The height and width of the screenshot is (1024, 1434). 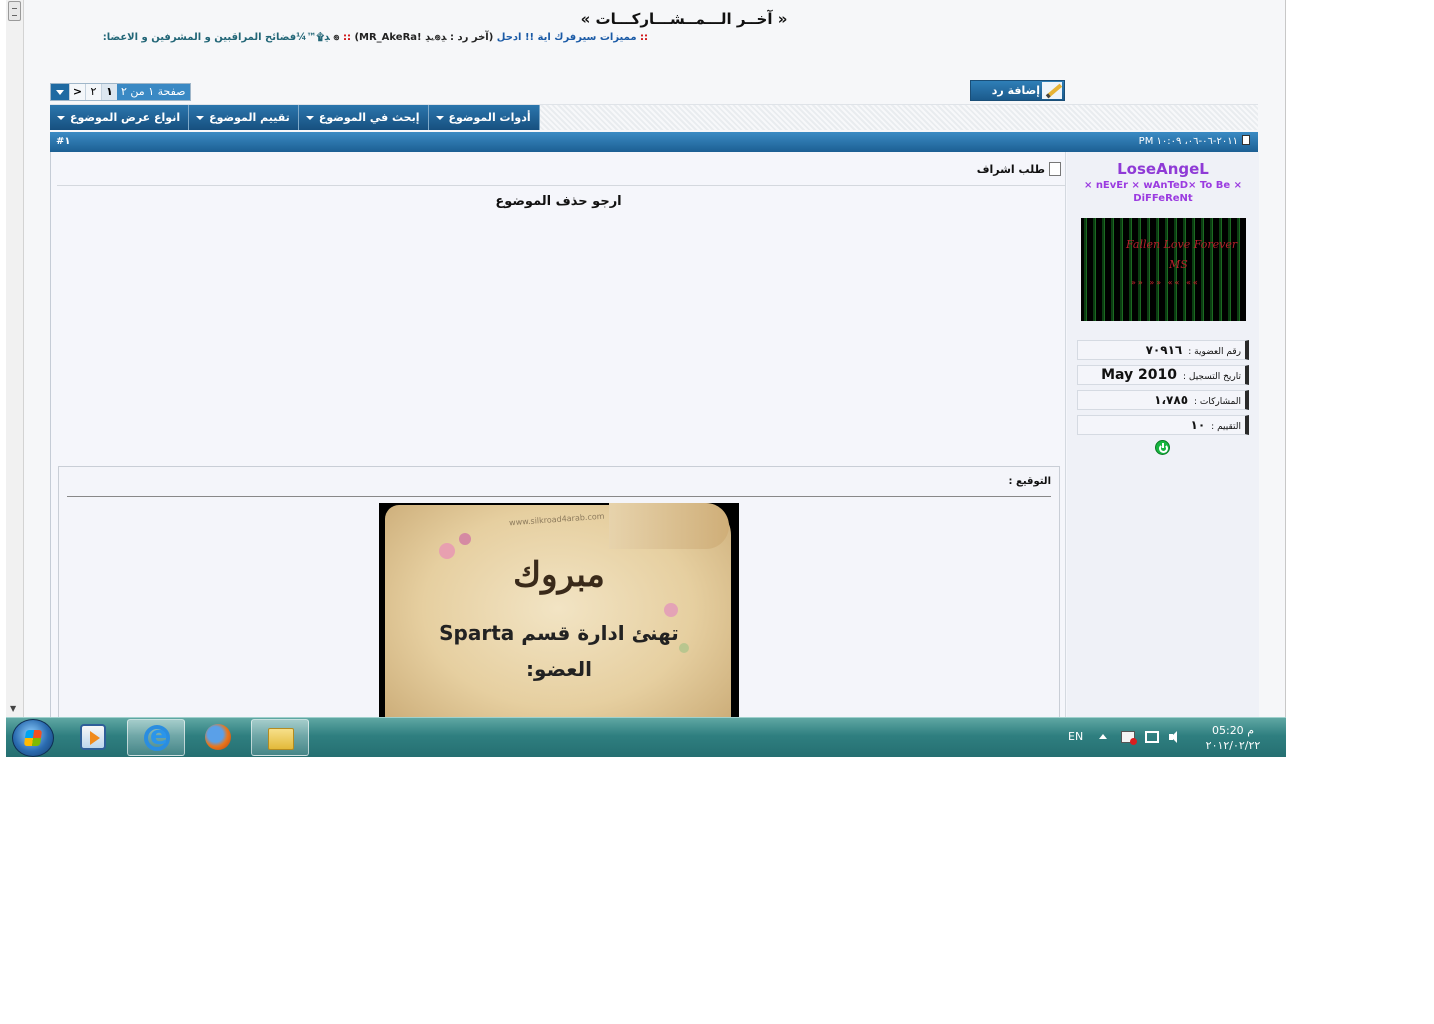 What do you see at coordinates (1163, 269) in the screenshot?
I see `avatar: Fallen Love Forever MS »» »» «« ««` at bounding box center [1163, 269].